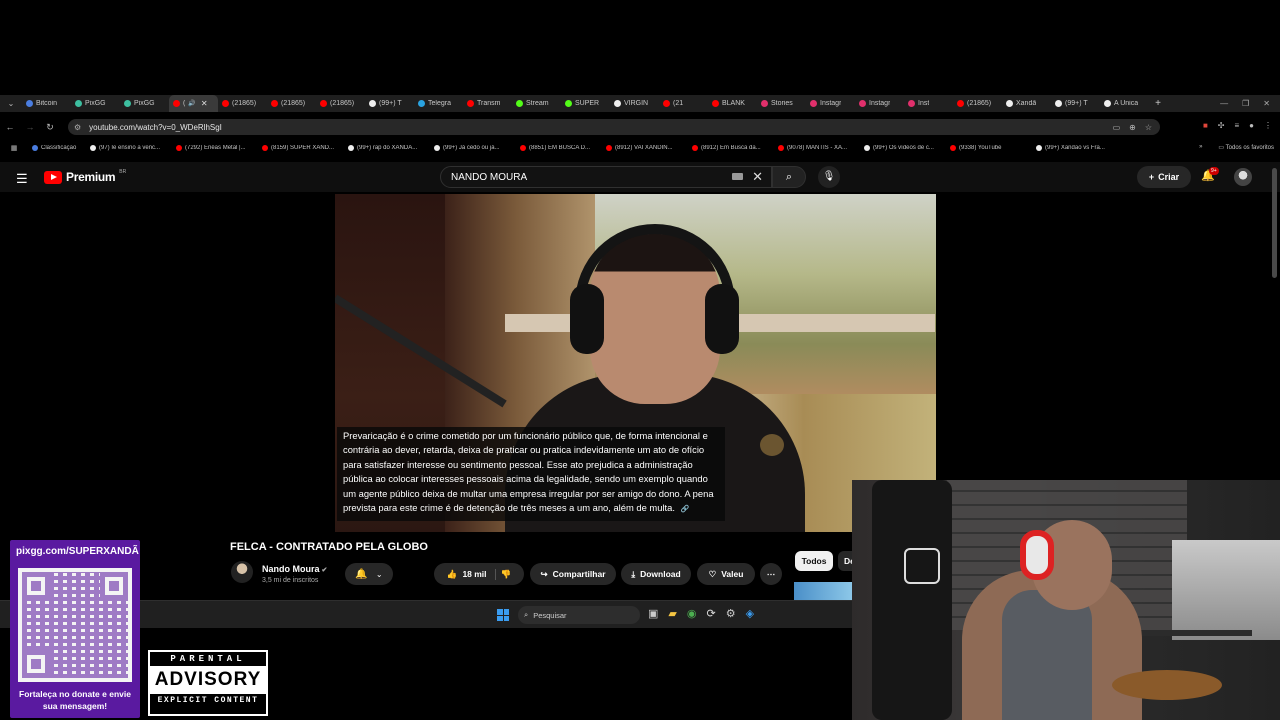  I want to click on file-explorer-icon: ▰, so click(672, 613).